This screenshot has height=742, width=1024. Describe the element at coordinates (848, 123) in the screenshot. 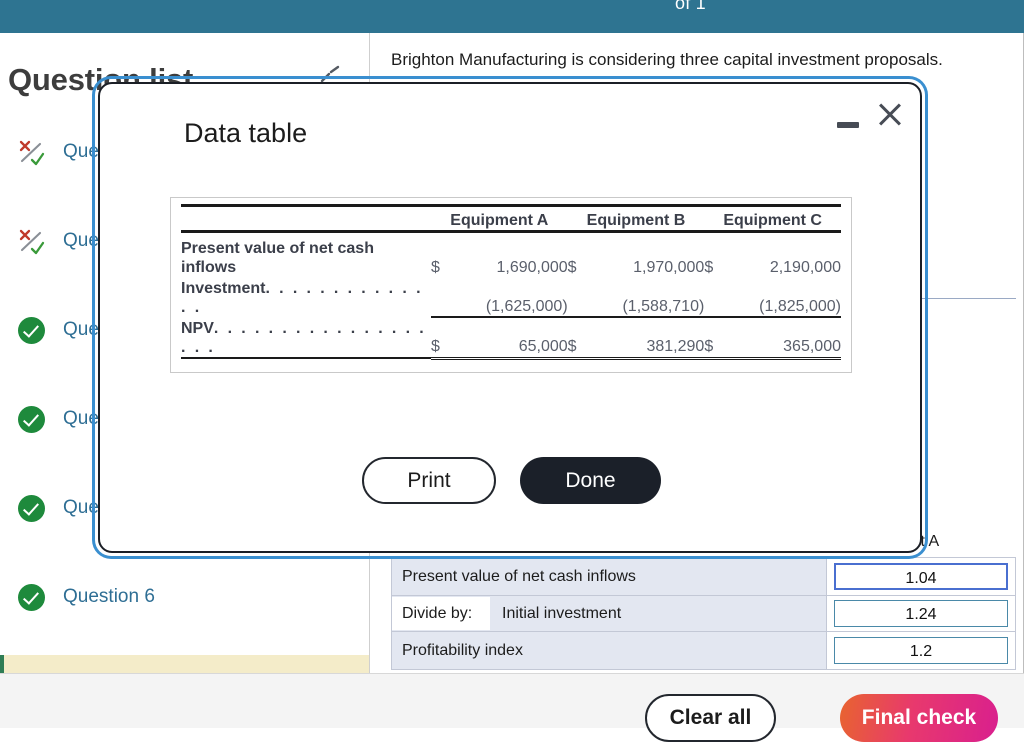

I see `minimize-icon` at that location.